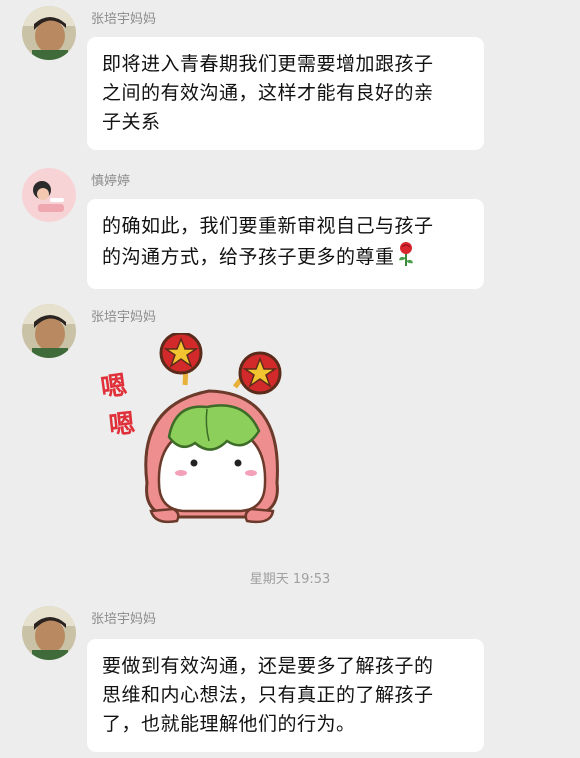 The image size is (580, 758). What do you see at coordinates (406, 258) in the screenshot?
I see `rose-icon` at bounding box center [406, 258].